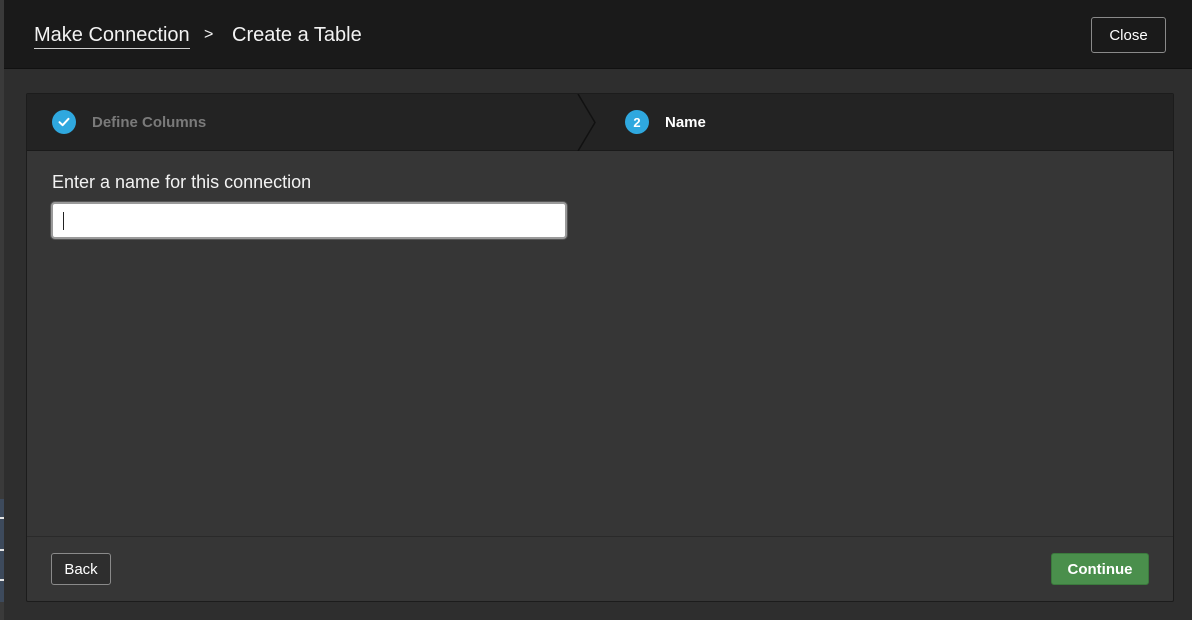  Describe the element at coordinates (297, 35) in the screenshot. I see `breadcrumb-current: Create a Table` at that location.